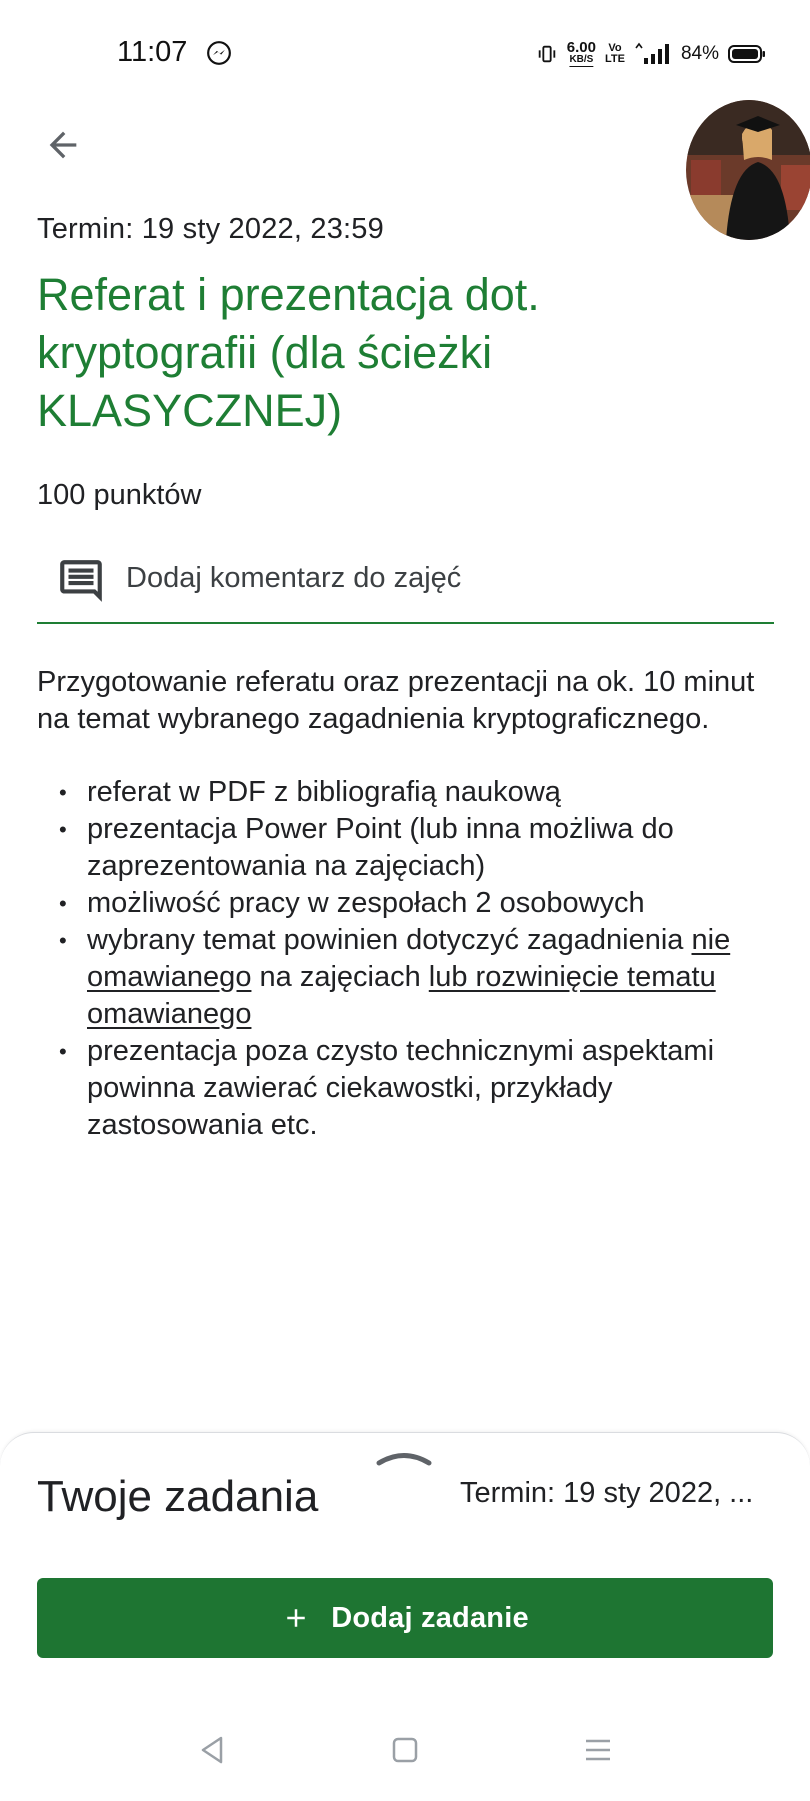 This screenshot has height=1801, width=810. What do you see at coordinates (404, 1457) in the screenshot?
I see `sheet-expand-handle` at bounding box center [404, 1457].